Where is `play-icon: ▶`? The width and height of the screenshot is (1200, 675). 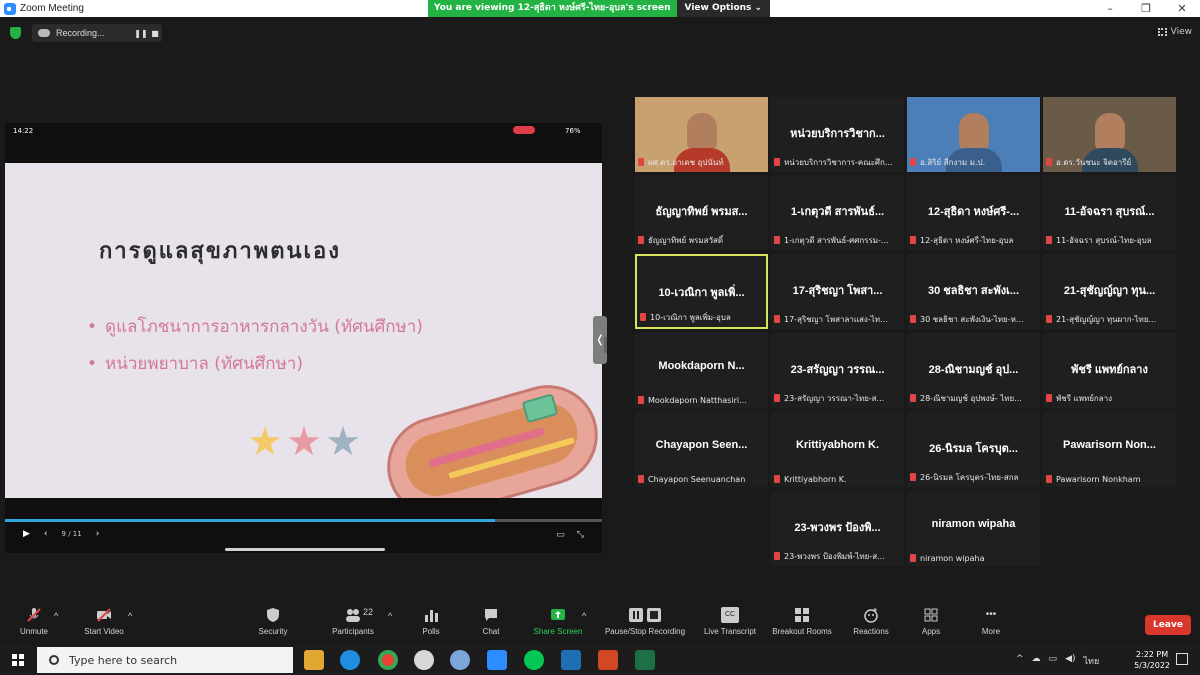
play-icon: ▶ is located at coordinates (26, 534).